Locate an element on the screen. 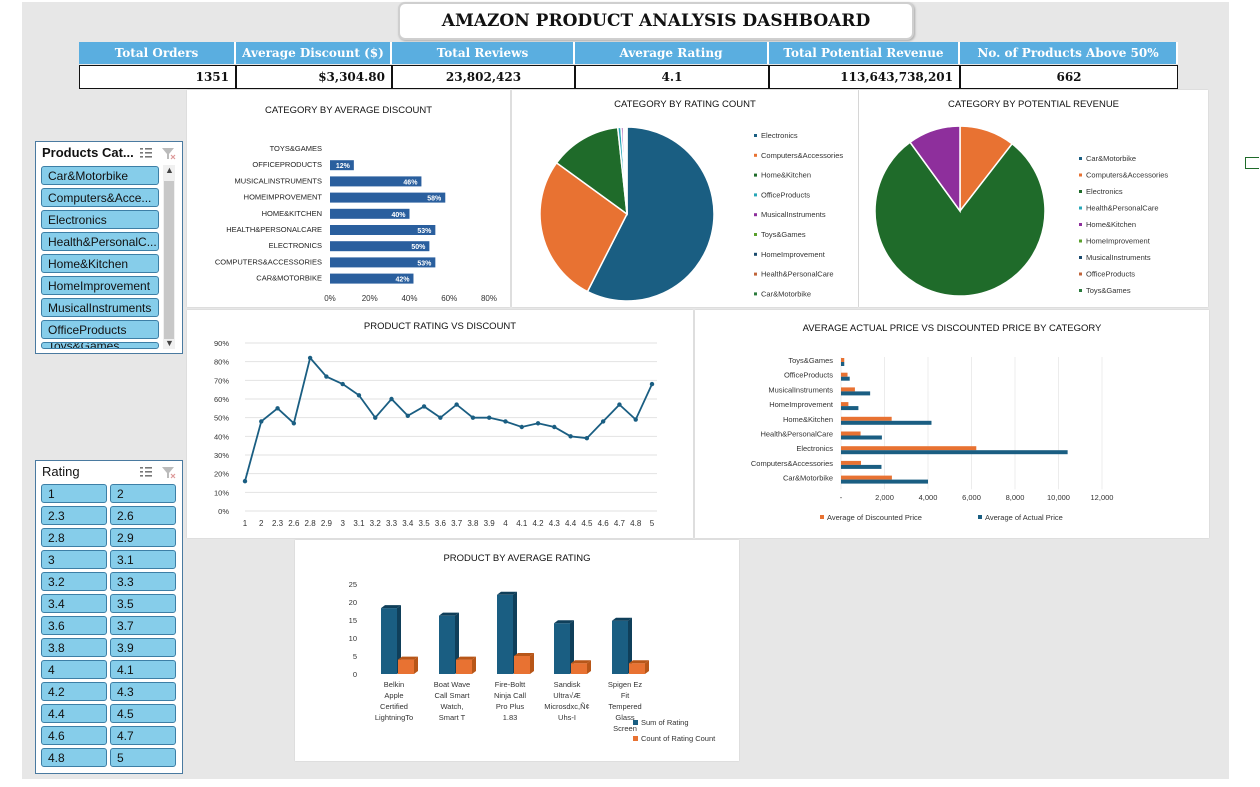 The width and height of the screenshot is (1260, 787). slicer-item: 4.1 is located at coordinates (143, 669).